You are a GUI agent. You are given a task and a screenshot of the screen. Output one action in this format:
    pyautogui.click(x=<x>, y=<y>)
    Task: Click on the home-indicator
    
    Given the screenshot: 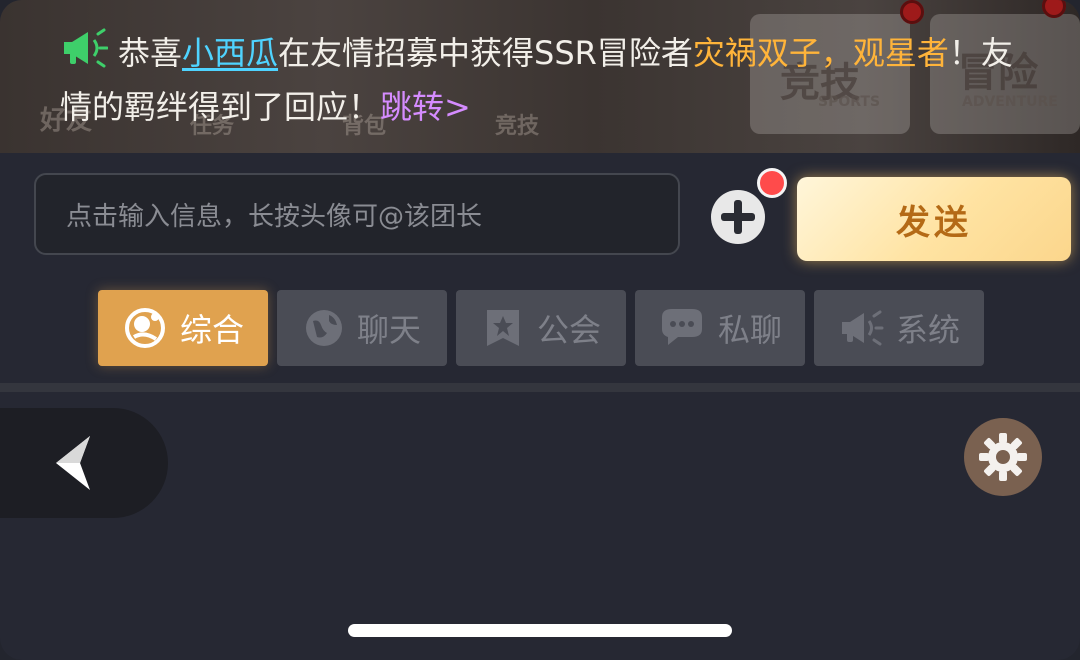 What is the action you would take?
    pyautogui.click(x=540, y=630)
    